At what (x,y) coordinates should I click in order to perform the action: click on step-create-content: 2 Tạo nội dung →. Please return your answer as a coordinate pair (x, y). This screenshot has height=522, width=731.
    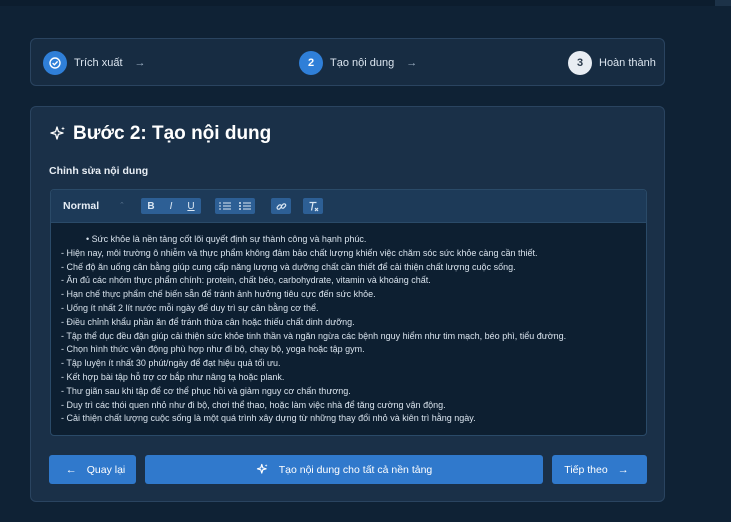
    Looking at the image, I should click on (358, 63).